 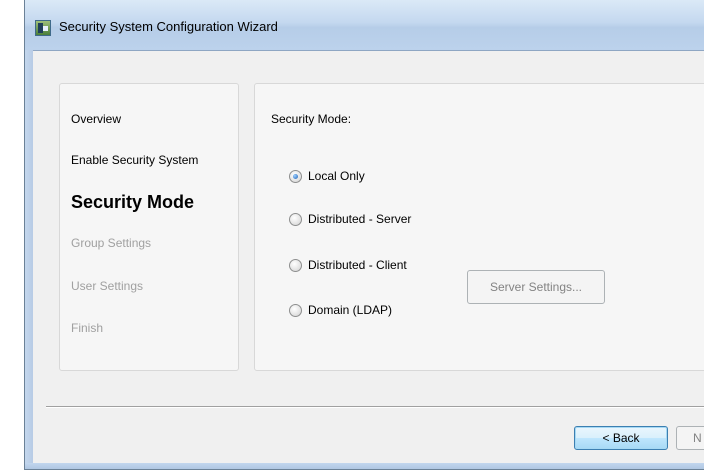 I want to click on footer-divider, so click(x=375, y=407).